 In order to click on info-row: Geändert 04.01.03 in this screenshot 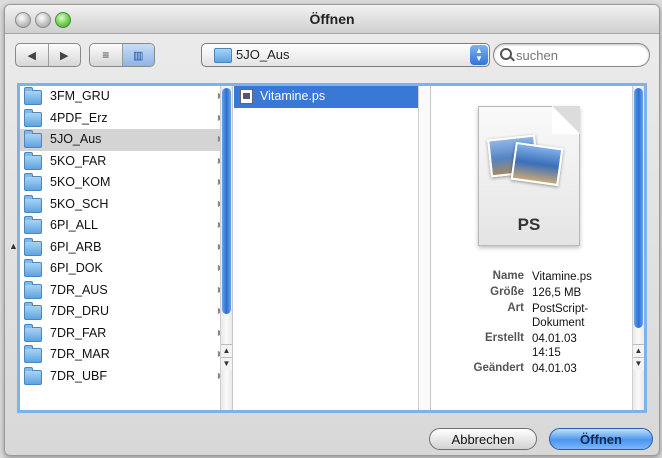, I will do `click(535, 369)`.